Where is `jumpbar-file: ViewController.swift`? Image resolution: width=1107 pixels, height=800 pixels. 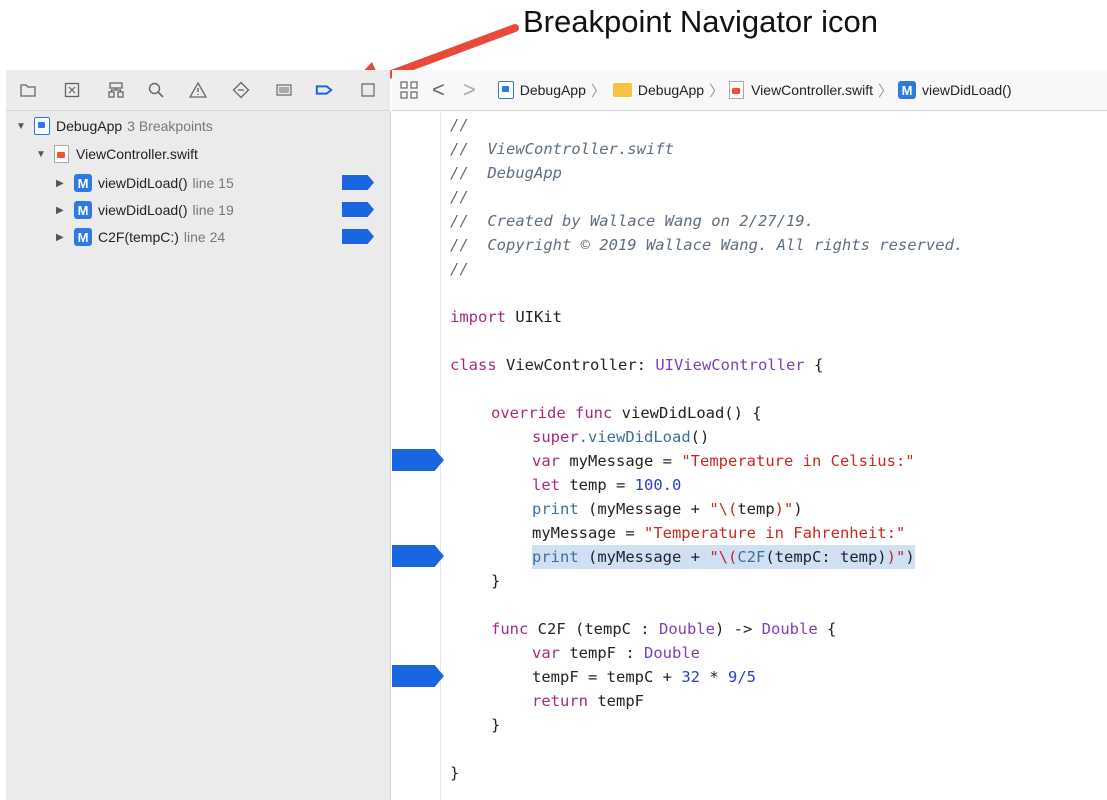 jumpbar-file: ViewController.swift is located at coordinates (801, 90).